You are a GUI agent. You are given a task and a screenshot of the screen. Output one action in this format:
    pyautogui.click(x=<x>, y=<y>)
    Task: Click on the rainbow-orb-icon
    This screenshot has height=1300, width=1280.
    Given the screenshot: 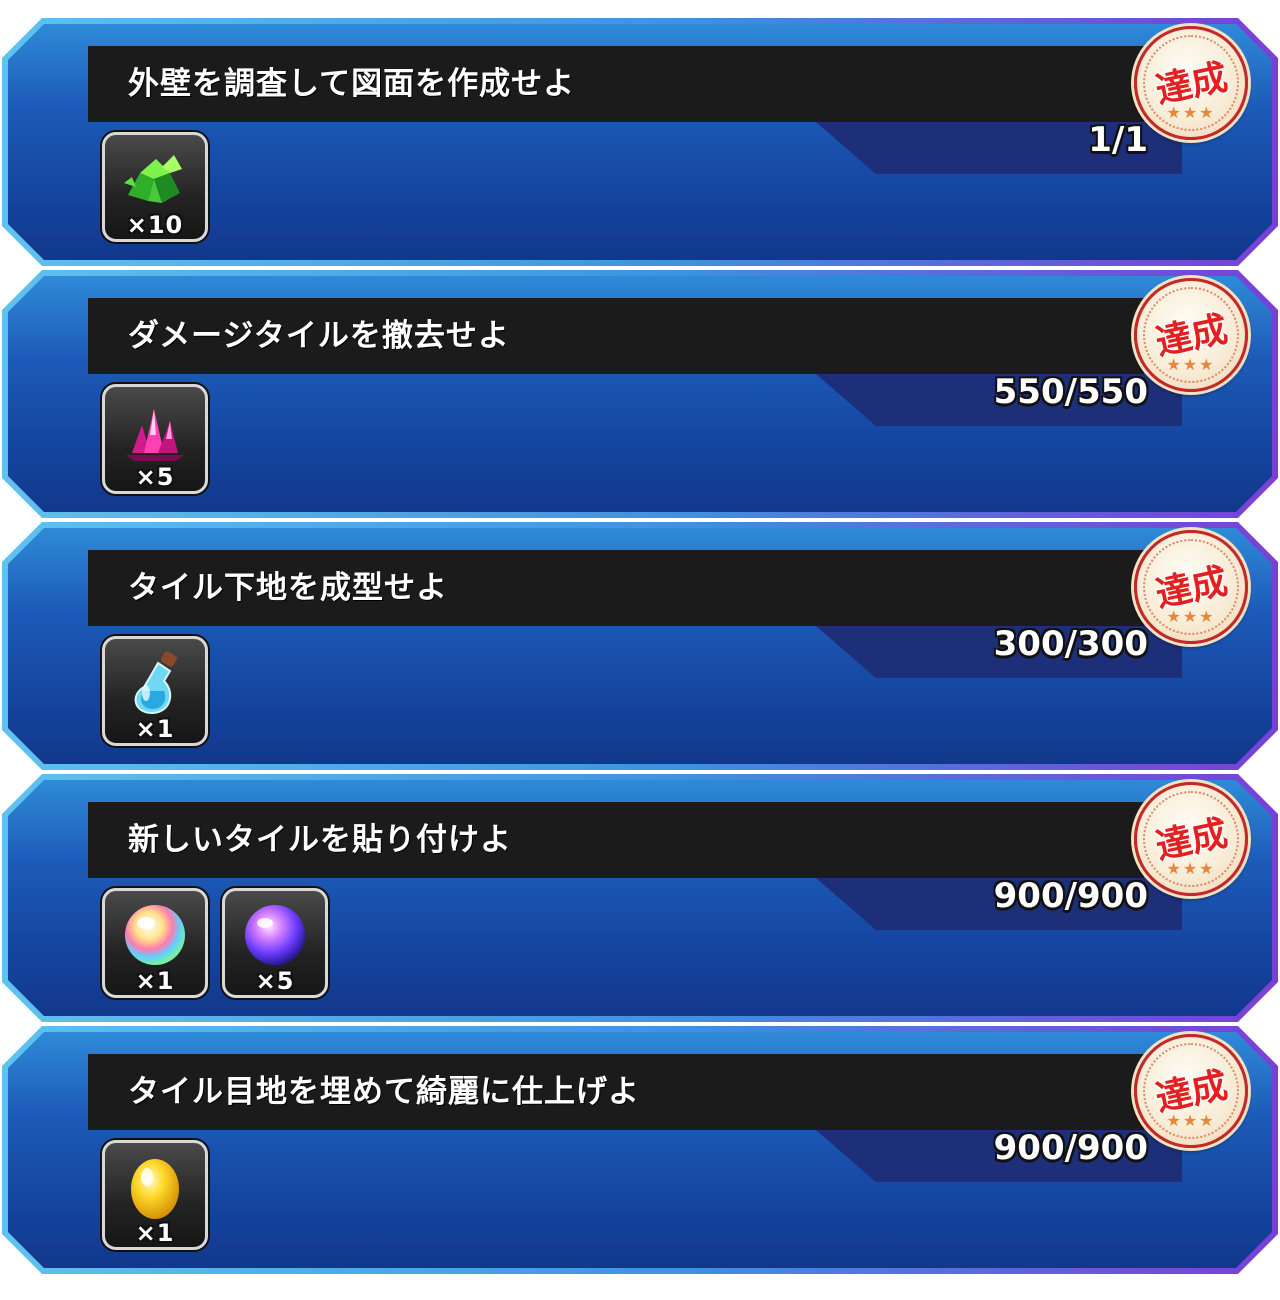 What is the action you would take?
    pyautogui.click(x=155, y=935)
    